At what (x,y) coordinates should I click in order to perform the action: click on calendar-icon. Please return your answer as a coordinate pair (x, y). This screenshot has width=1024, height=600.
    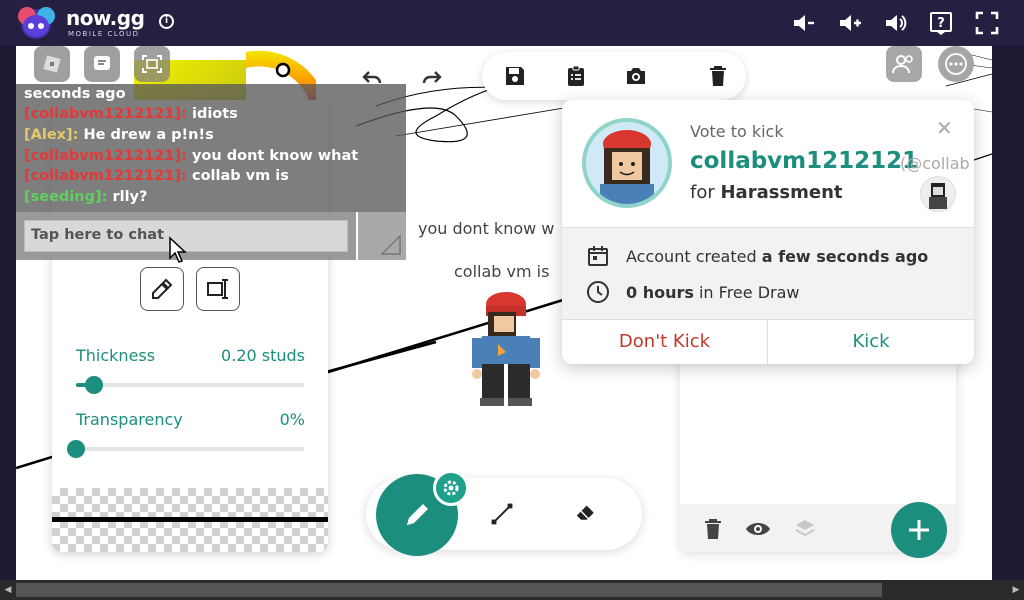
    Looking at the image, I should click on (598, 256).